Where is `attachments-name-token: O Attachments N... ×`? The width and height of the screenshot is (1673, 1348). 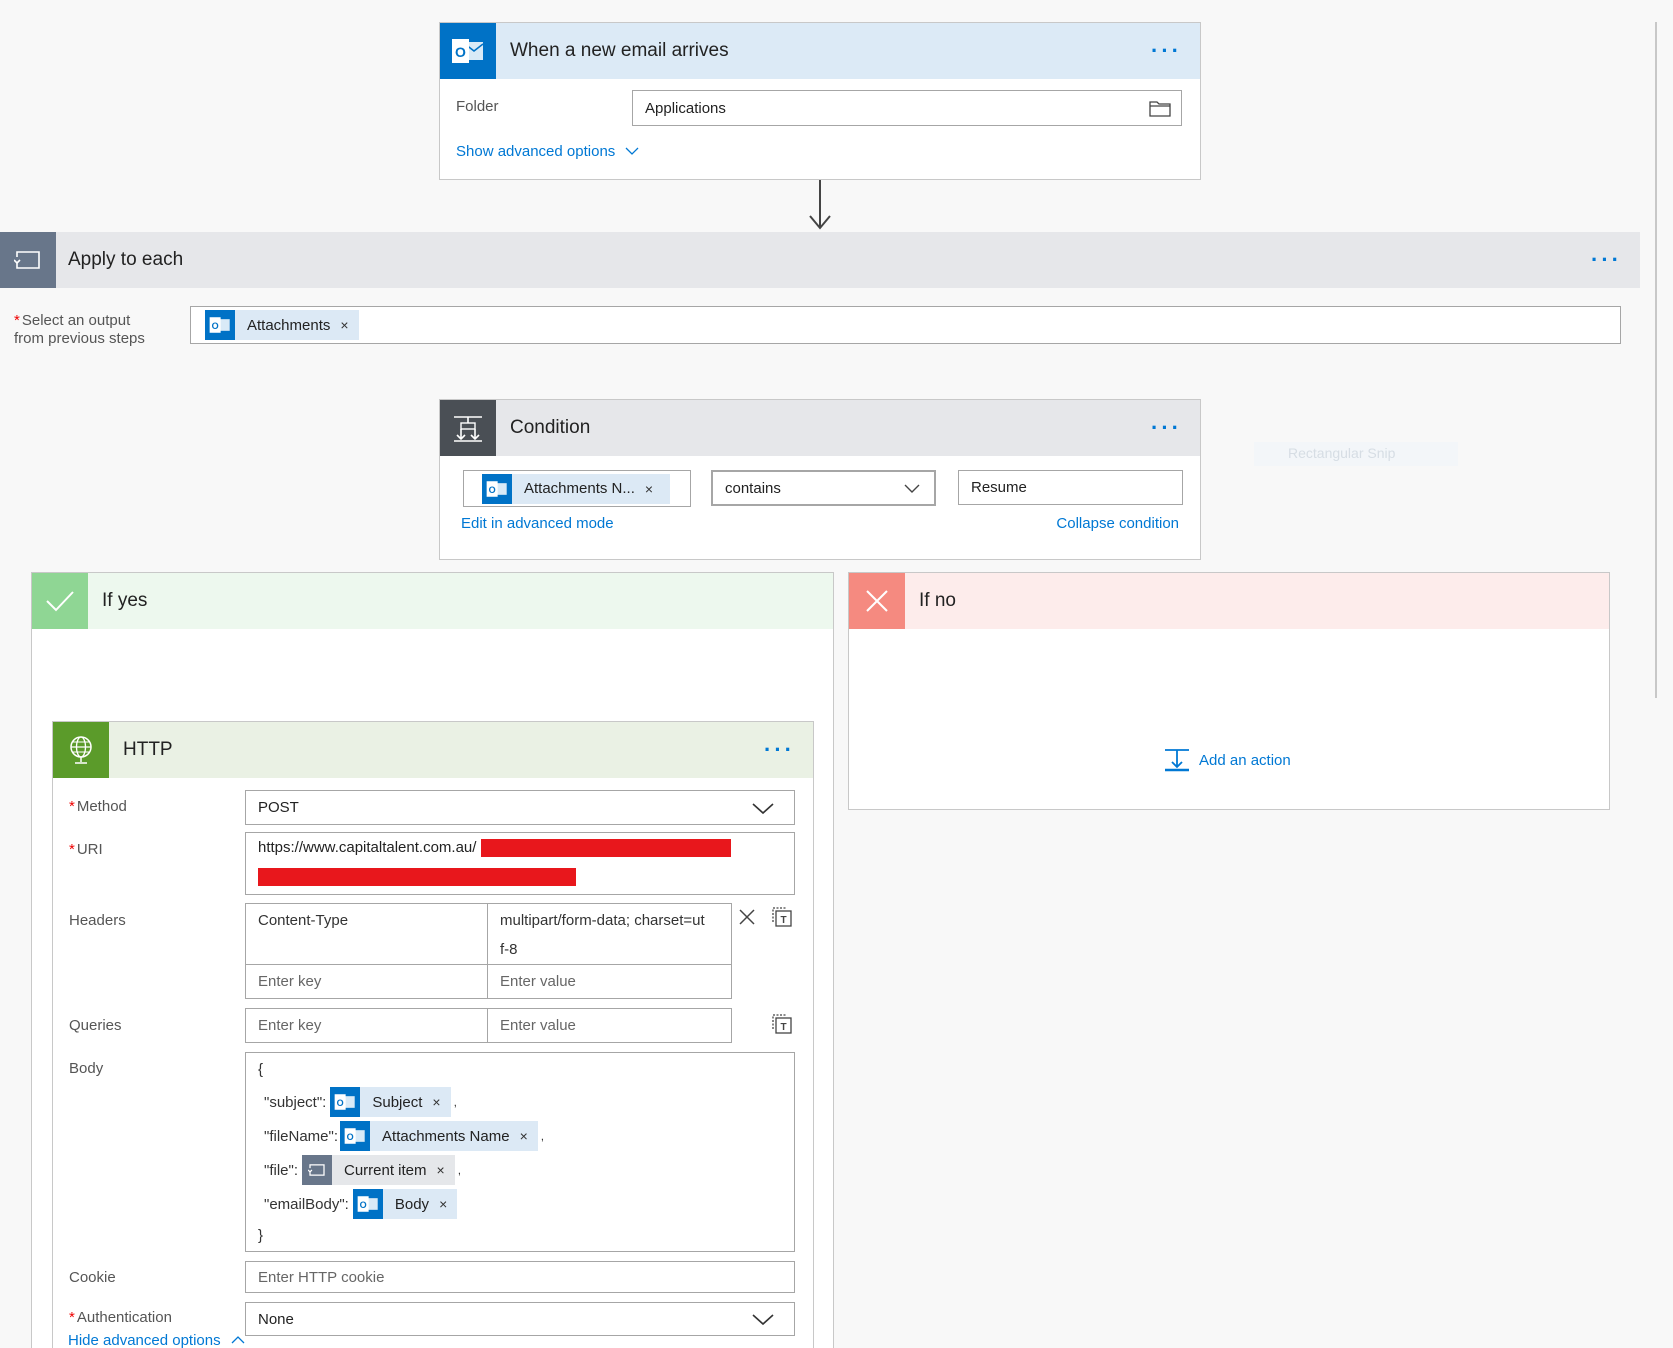
attachments-name-token: O Attachments N... × is located at coordinates (576, 488).